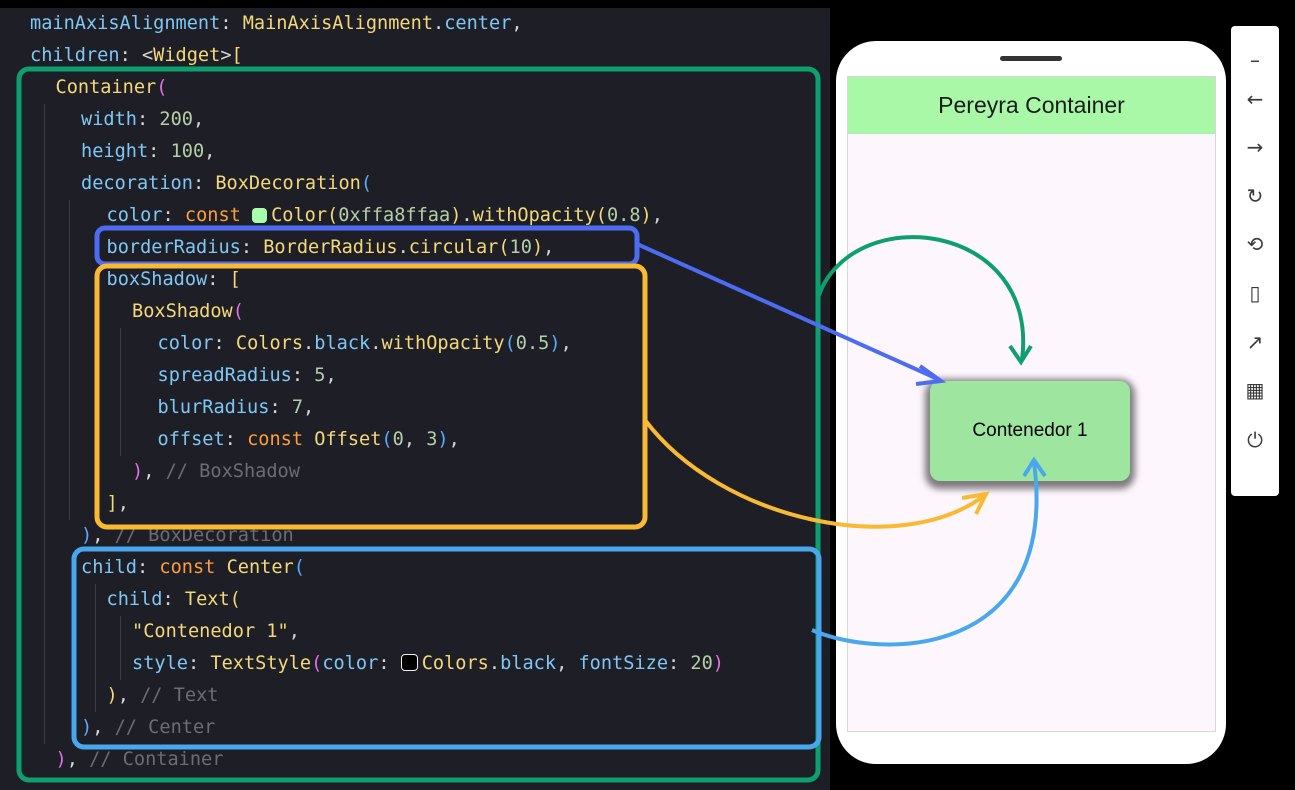  What do you see at coordinates (288, 183) in the screenshot?
I see `code-token: BoxDecoration` at bounding box center [288, 183].